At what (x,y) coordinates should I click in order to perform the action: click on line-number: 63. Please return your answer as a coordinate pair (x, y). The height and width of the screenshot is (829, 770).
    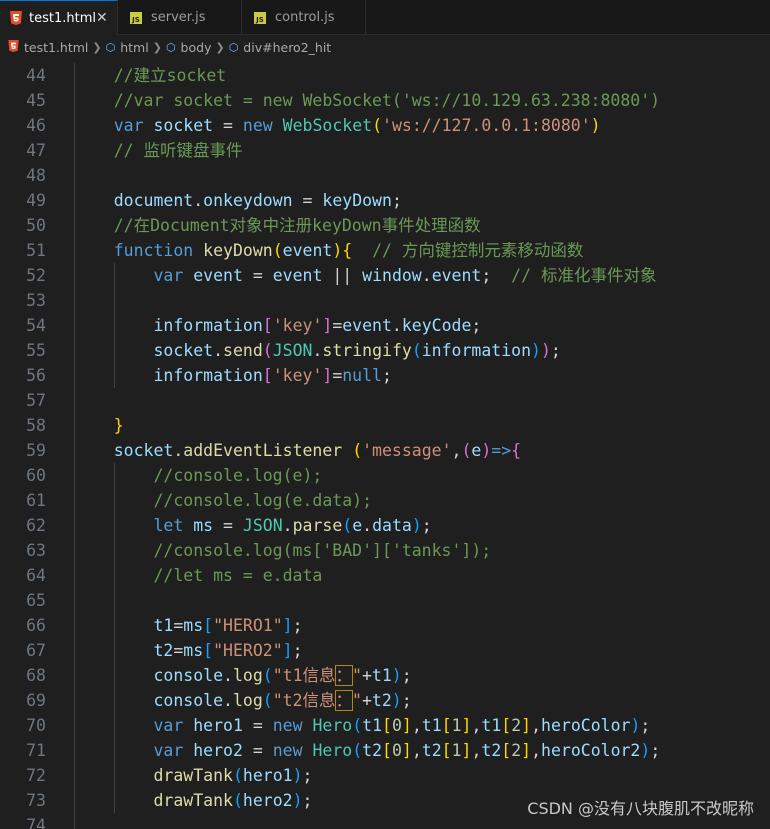
    Looking at the image, I should click on (36, 550).